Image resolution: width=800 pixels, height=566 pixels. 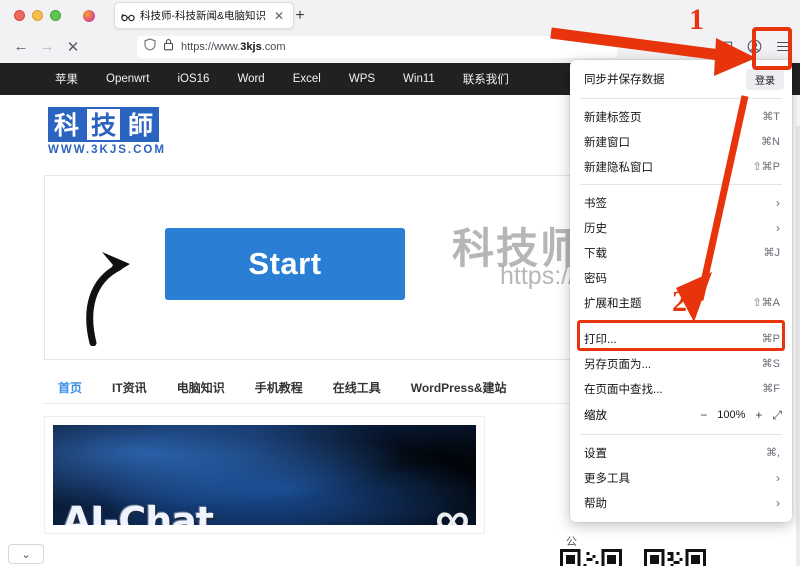 I want to click on site-logo: 科 技 師 WWW.3KJS.COM, so click(x=107, y=131).